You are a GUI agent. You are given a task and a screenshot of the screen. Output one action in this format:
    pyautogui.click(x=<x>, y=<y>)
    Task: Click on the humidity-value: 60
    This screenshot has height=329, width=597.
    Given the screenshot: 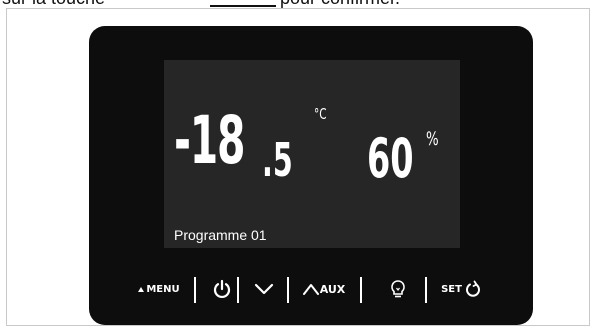 What is the action you would take?
    pyautogui.click(x=390, y=158)
    